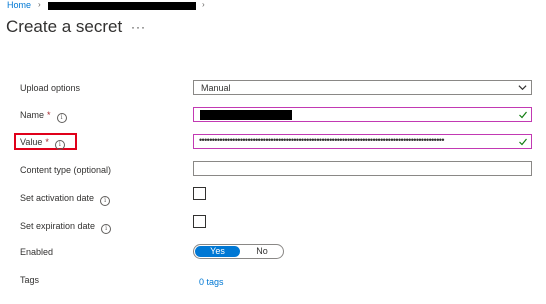 The image size is (546, 304). Describe the element at coordinates (19, 5) in the screenshot. I see `breadcrumb-home-link: Home` at that location.